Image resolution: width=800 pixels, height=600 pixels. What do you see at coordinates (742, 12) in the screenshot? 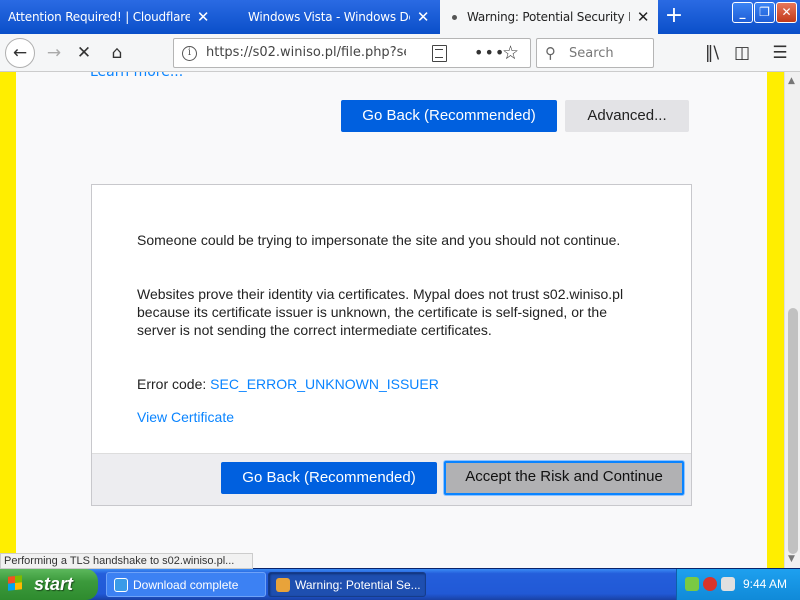
I see `minimize-button: _` at bounding box center [742, 12].